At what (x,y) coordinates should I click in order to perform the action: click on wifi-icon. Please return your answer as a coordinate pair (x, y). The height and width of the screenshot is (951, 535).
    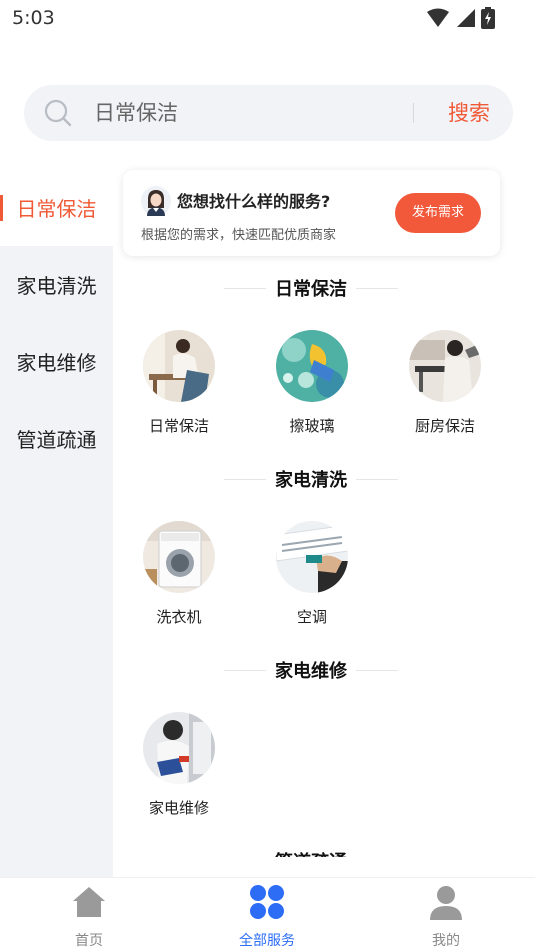
    Looking at the image, I should click on (438, 17).